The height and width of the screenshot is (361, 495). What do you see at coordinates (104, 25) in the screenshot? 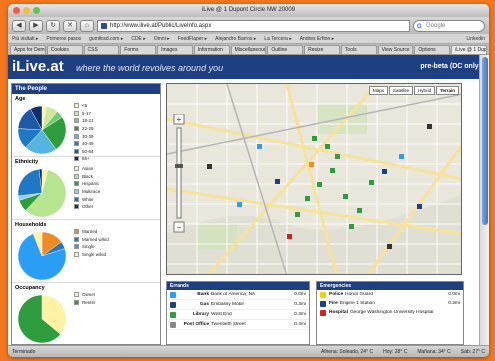
I see `site-favicon-icon` at bounding box center [104, 25].